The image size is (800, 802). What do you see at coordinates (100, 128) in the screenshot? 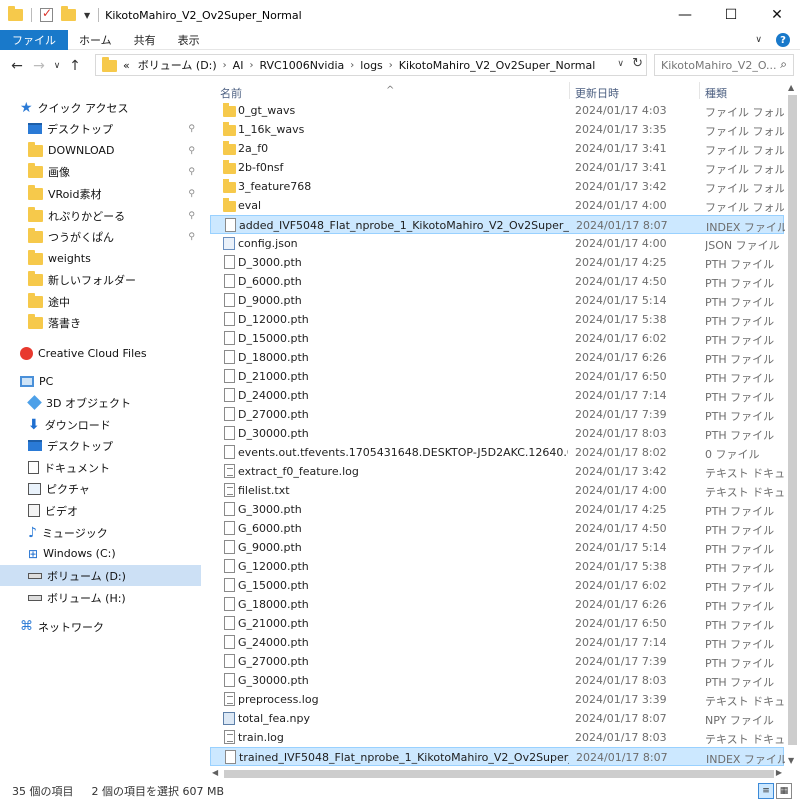
I see `sidebar-item: デスクトップ ⚲` at bounding box center [100, 128].